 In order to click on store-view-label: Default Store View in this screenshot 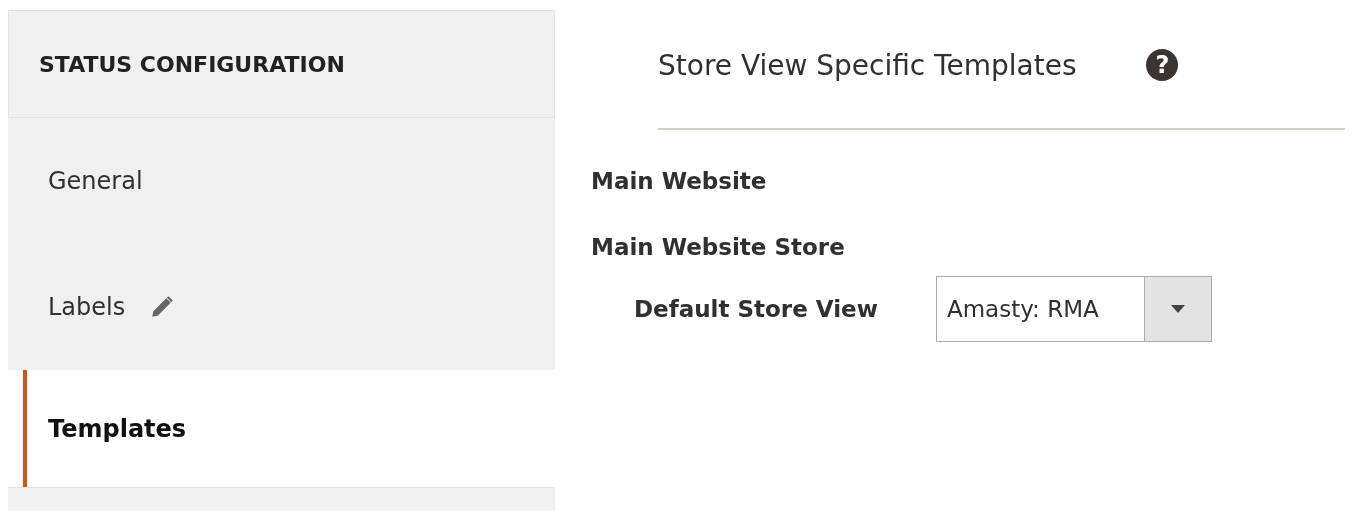, I will do `click(756, 309)`.